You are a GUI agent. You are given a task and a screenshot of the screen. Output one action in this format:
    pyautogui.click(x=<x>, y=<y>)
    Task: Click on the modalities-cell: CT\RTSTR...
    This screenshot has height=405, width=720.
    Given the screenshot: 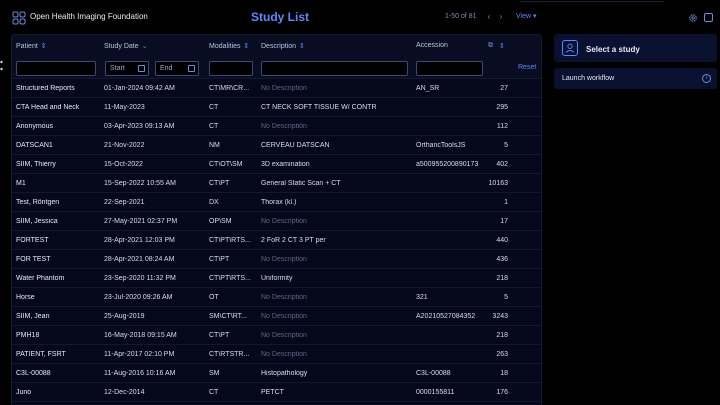 What is the action you would take?
    pyautogui.click(x=229, y=354)
    